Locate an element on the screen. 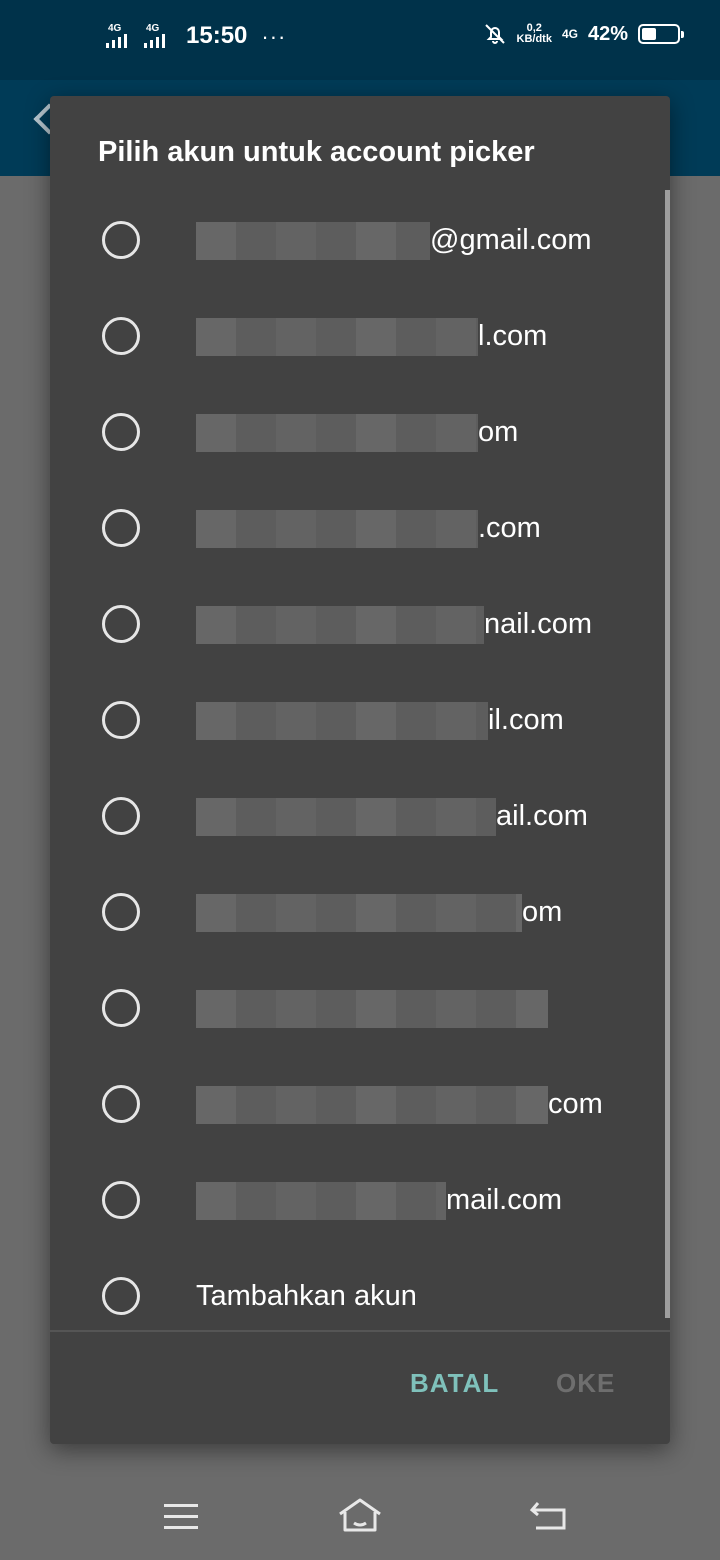 This screenshot has width=720, height=1560. list-item: mail.com is located at coordinates (360, 1200).